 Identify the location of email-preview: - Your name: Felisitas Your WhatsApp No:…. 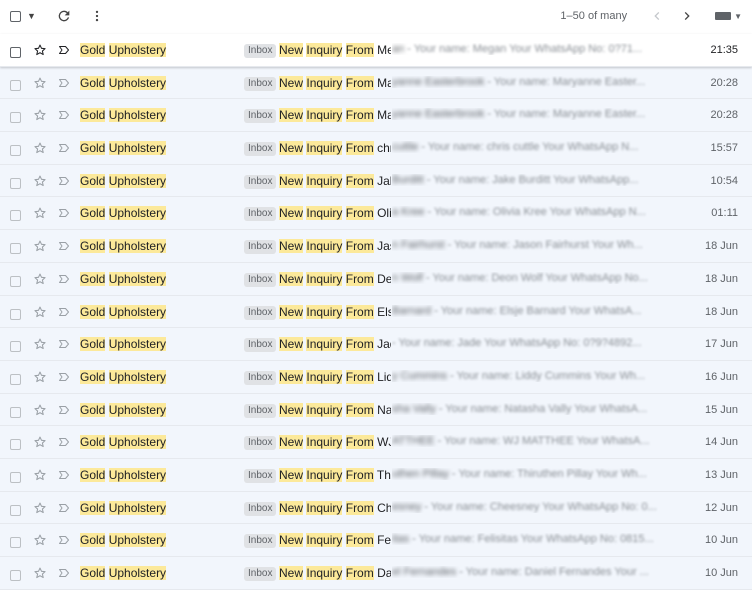
(531, 539).